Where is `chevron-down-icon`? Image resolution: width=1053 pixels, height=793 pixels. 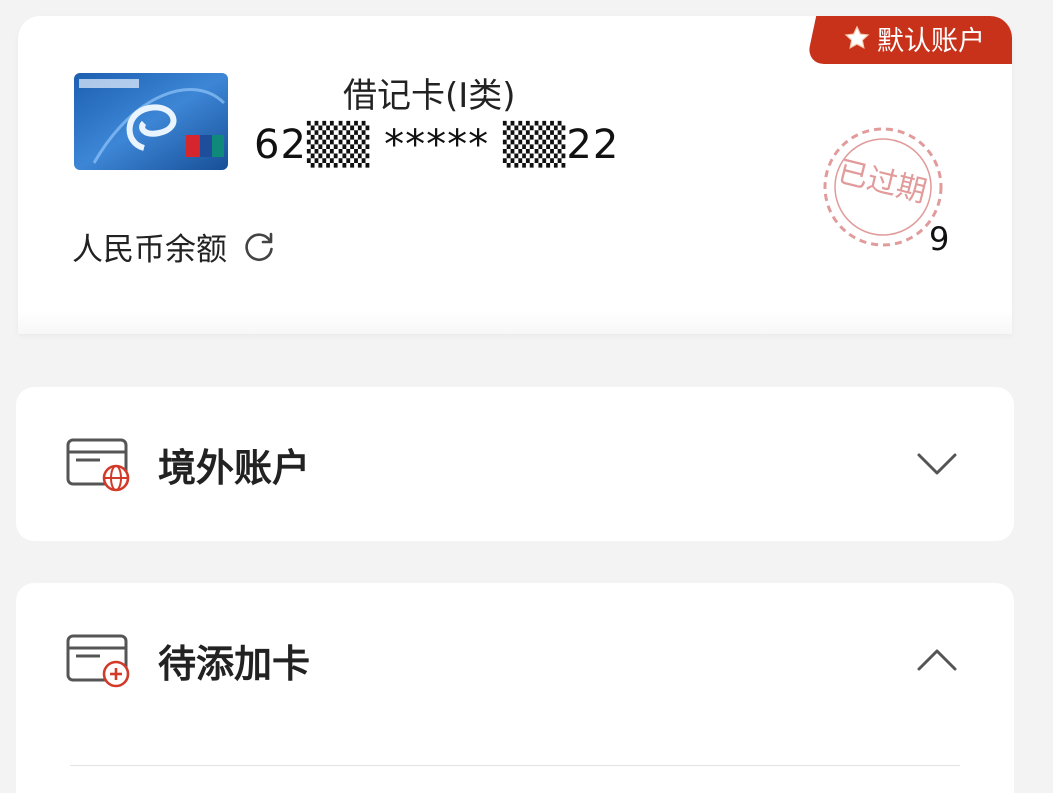
chevron-down-icon is located at coordinates (937, 464).